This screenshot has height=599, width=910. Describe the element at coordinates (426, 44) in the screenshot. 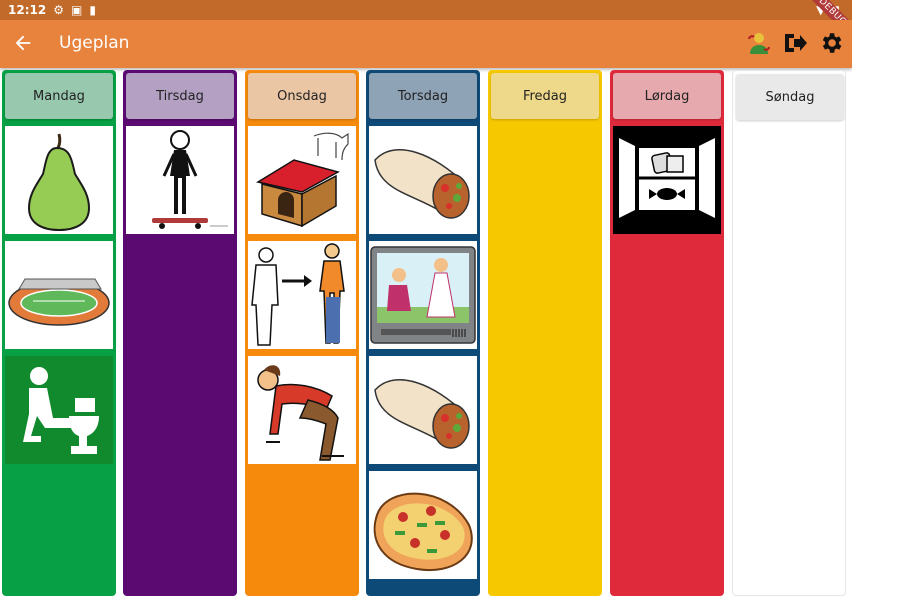

I see `app-bar: Ugeplan` at that location.